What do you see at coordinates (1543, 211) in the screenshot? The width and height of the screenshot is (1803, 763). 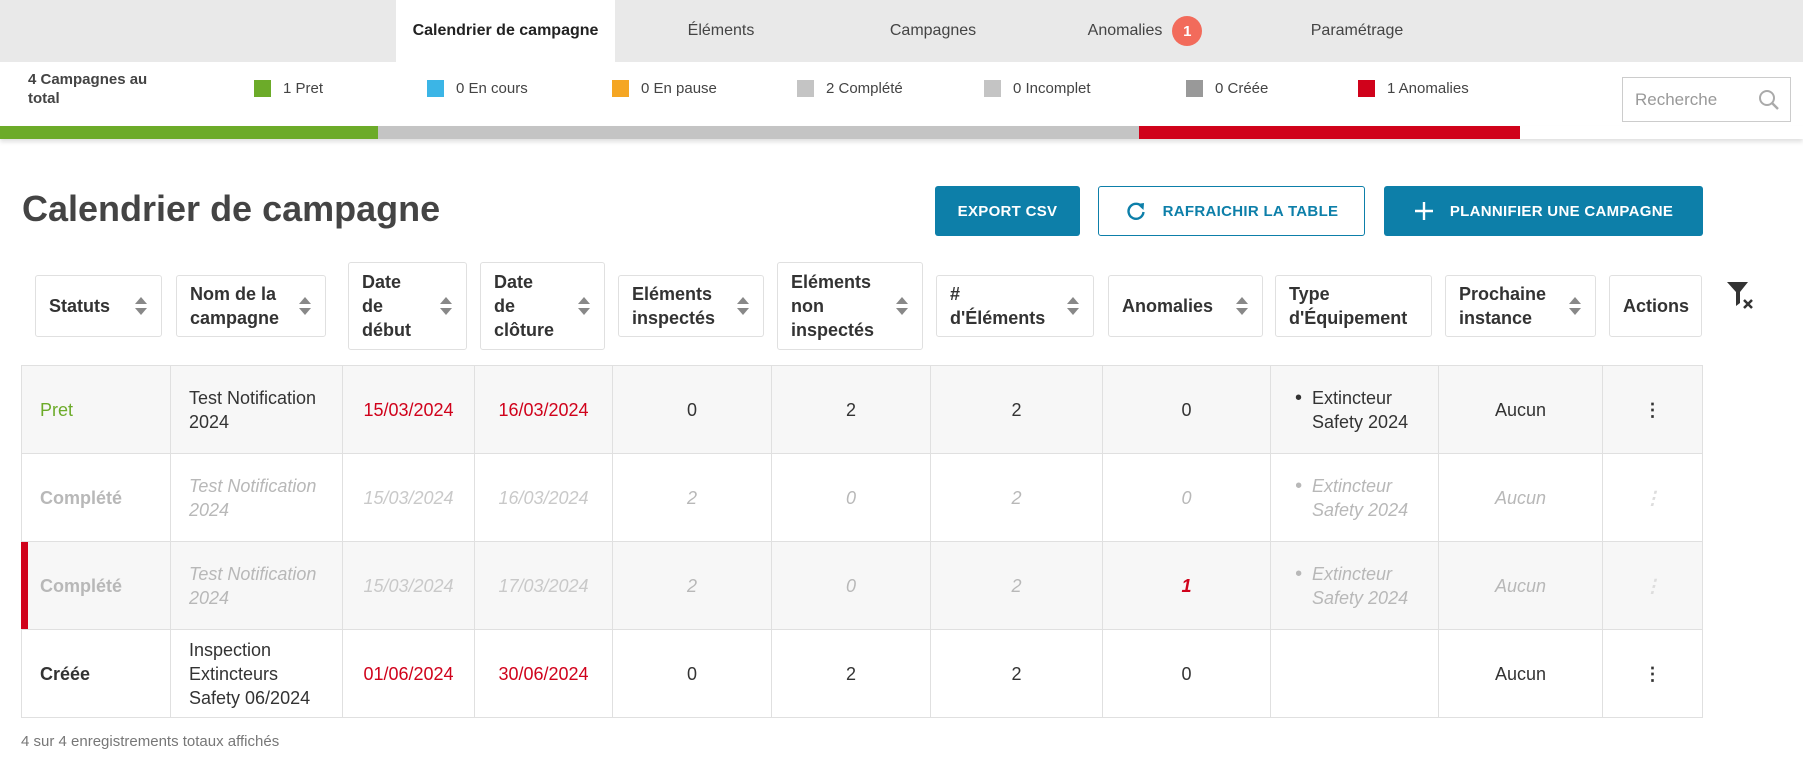 I see `plan-campaign-button: PLANNIFIER UNE CAMPAGNE` at bounding box center [1543, 211].